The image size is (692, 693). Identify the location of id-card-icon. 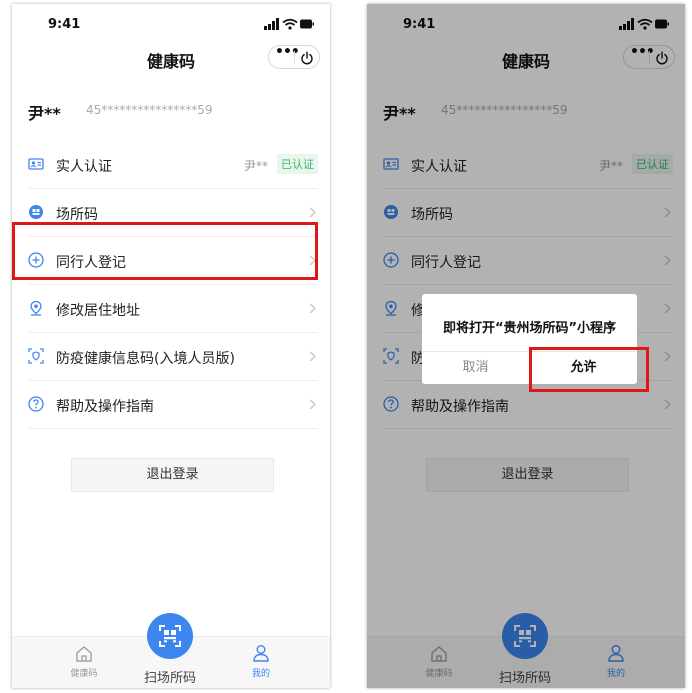
(36, 164).